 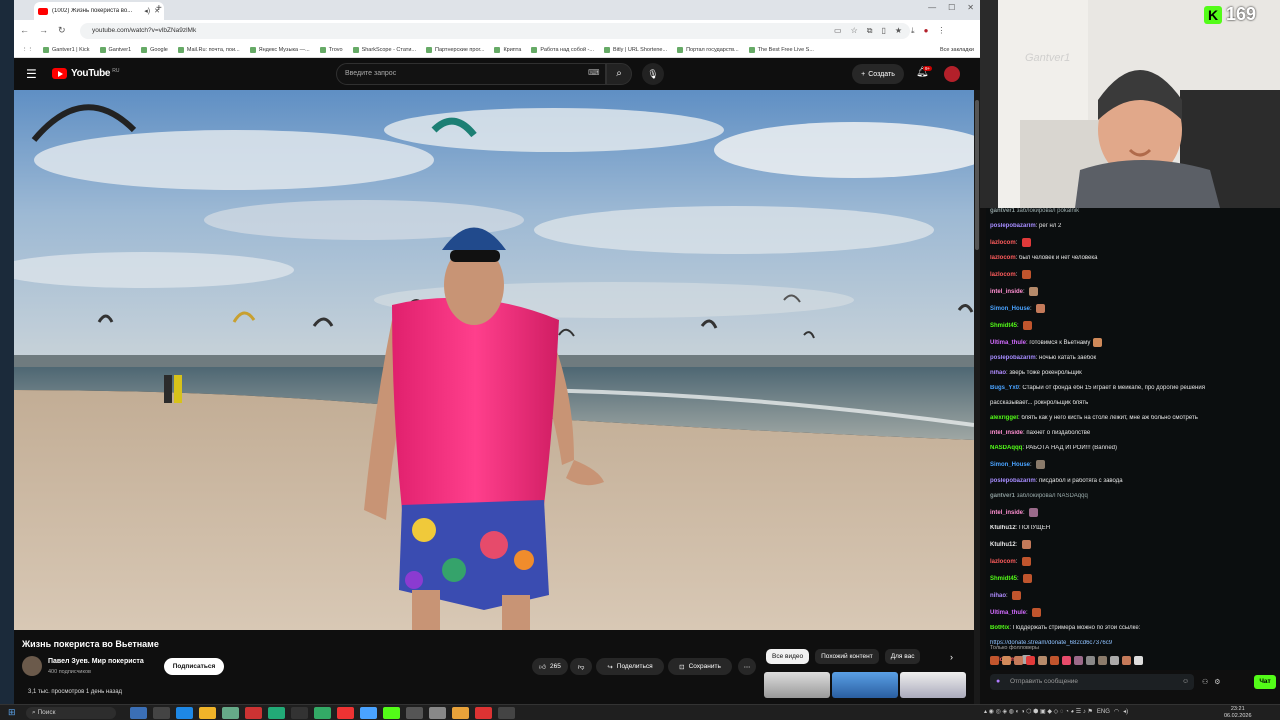 I want to click on chat-username: BotRix, so click(x=999, y=628).